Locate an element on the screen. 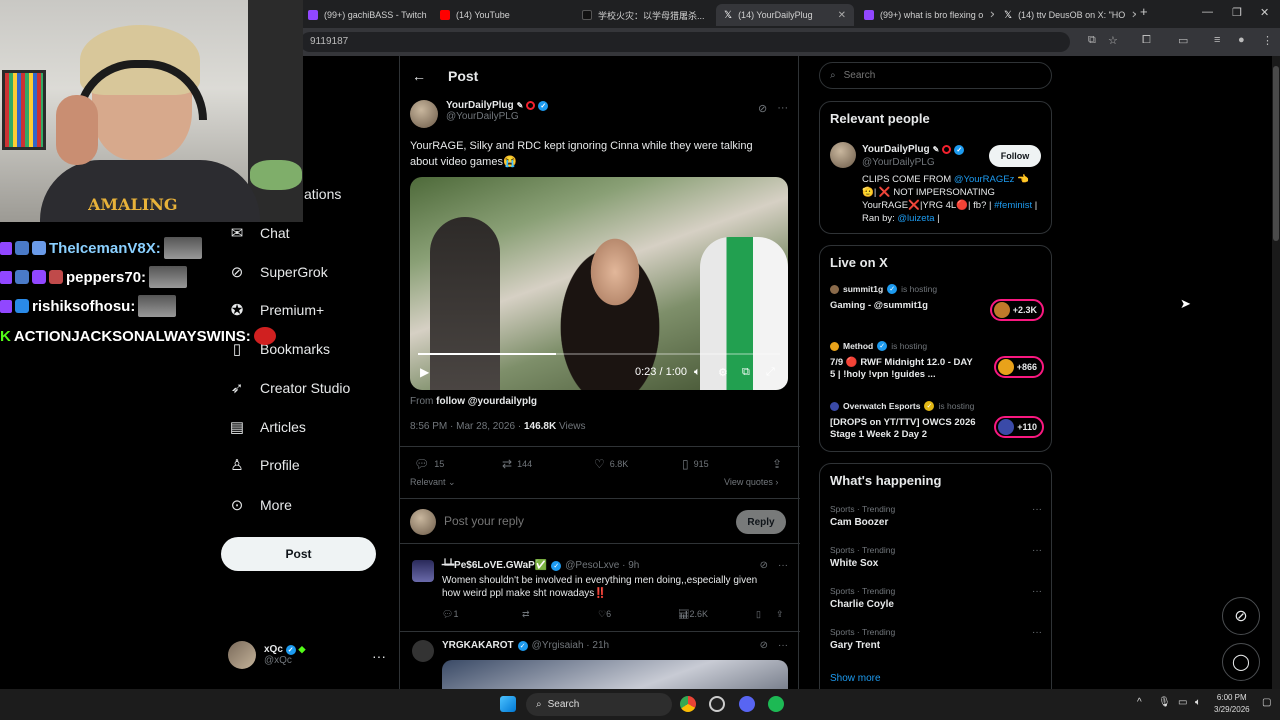 This screenshot has width=1280, height=720. bio-link: @YourRAGEz is located at coordinates (984, 179).